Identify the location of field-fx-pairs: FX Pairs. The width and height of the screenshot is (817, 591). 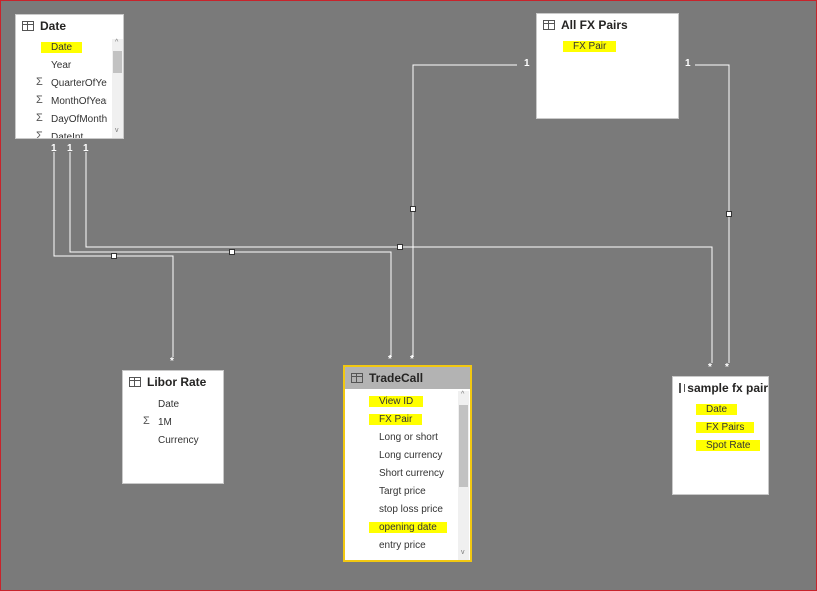
(725, 428).